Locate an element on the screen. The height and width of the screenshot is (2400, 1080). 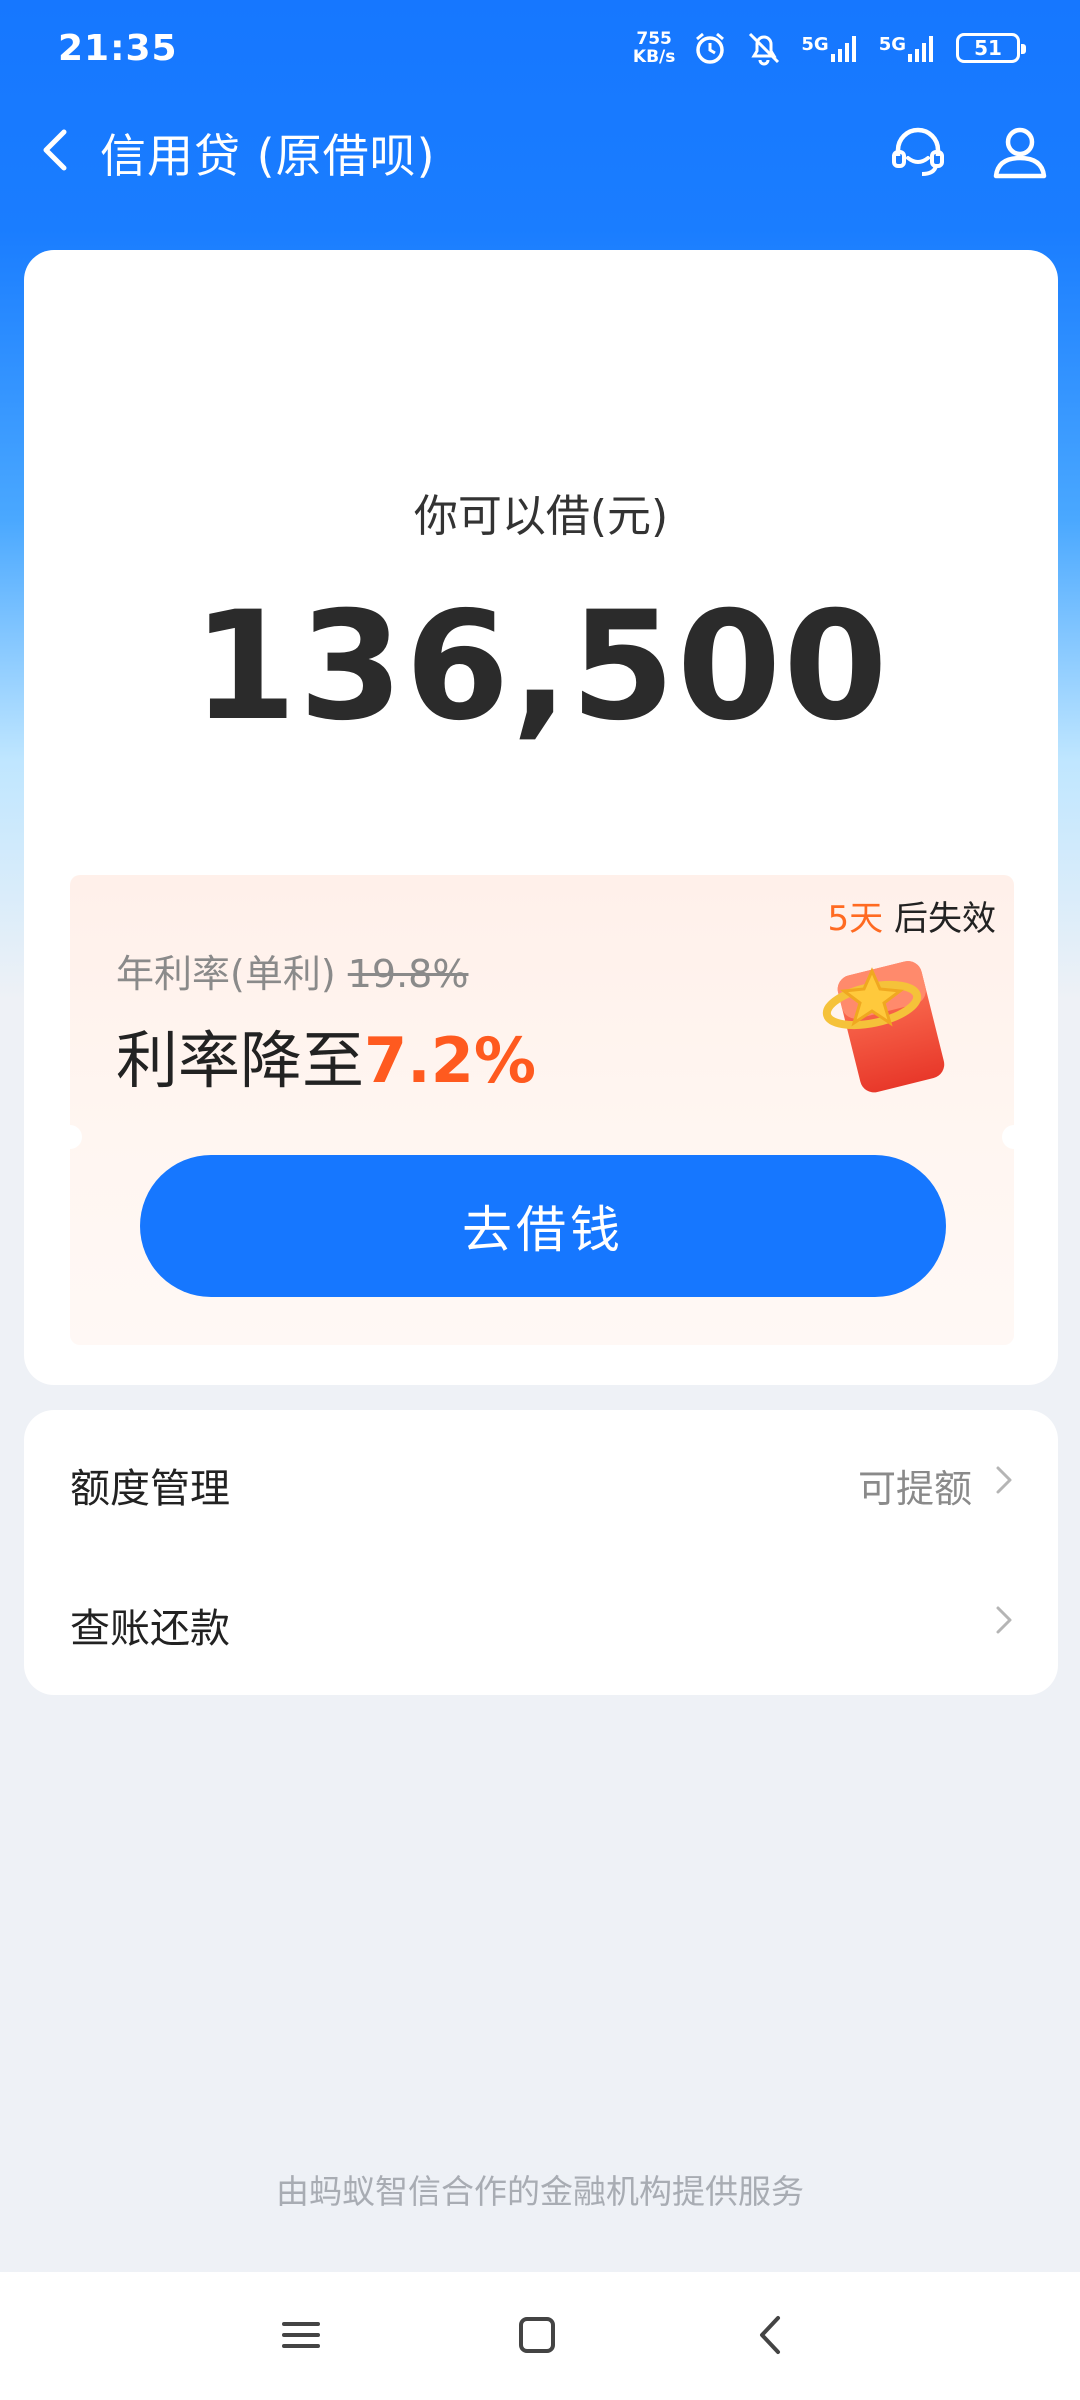
menu-item-bills-repayment: 查账还款 is located at coordinates (541, 1620).